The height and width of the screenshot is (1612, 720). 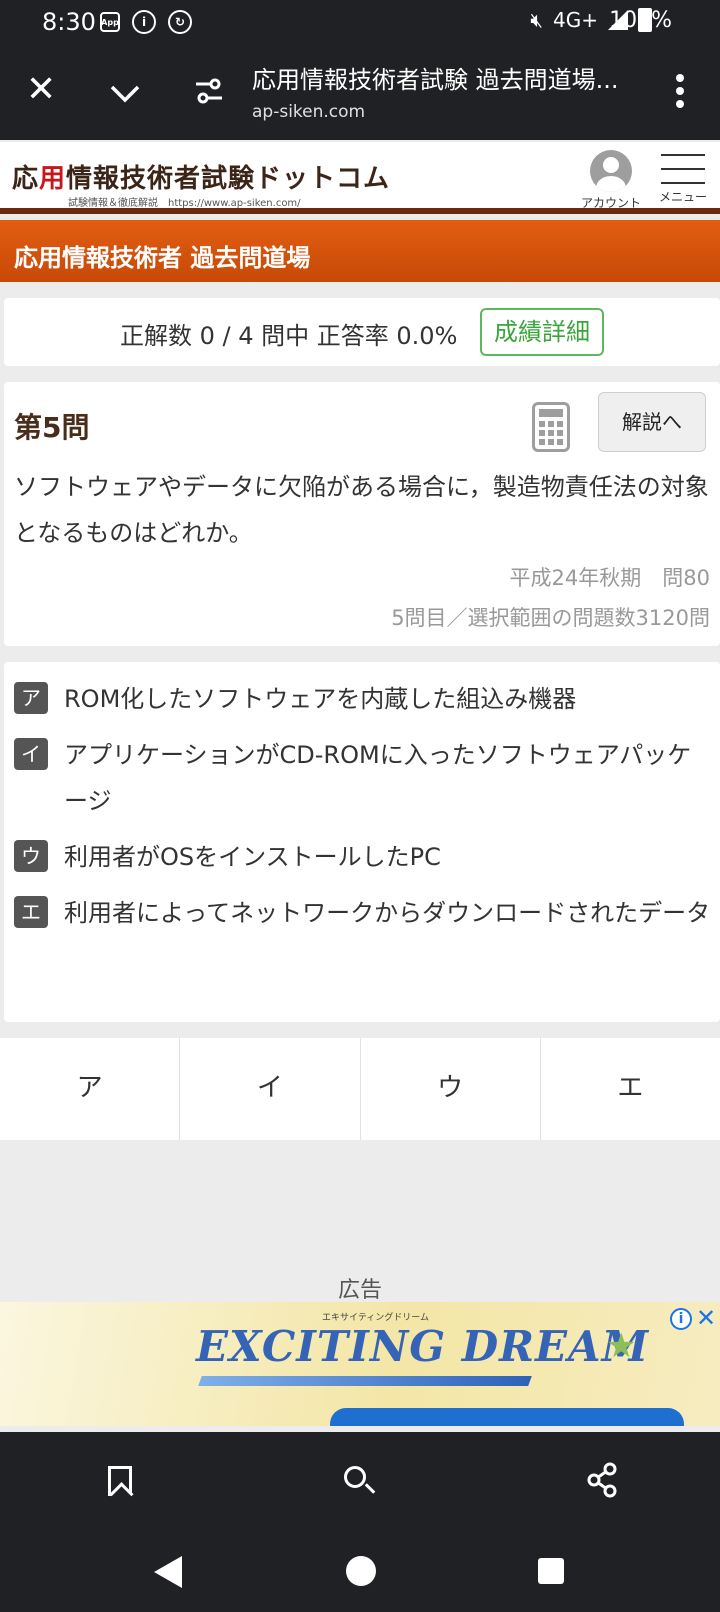 I want to click on sync-notification-icon: ↻, so click(x=180, y=22).